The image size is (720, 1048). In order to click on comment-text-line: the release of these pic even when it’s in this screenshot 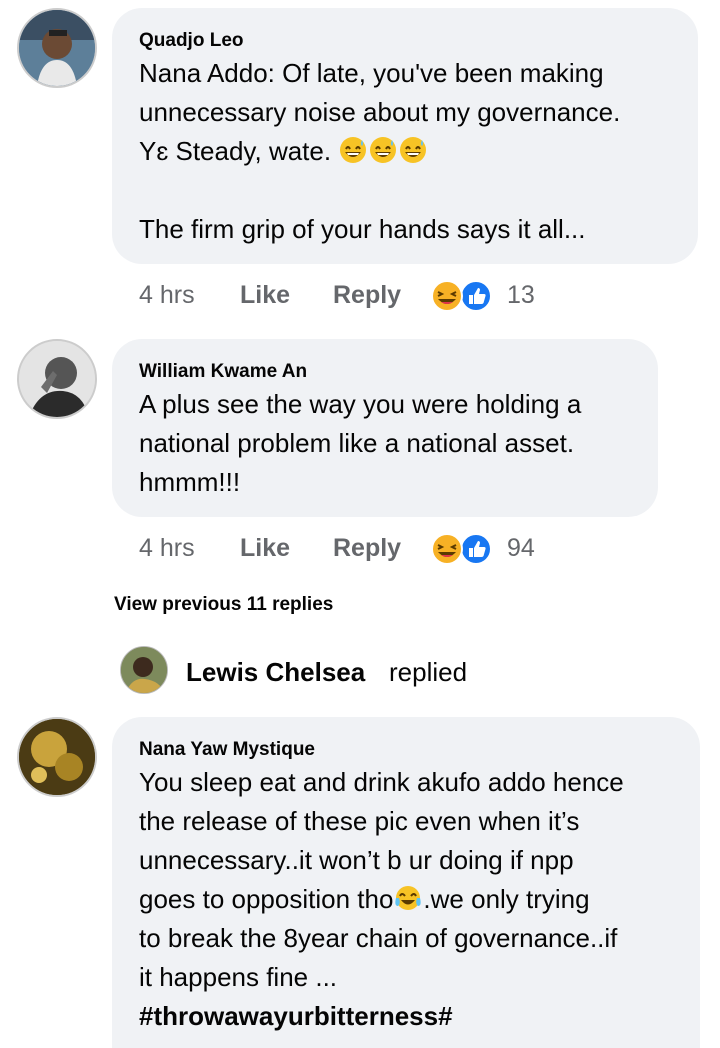, I will do `click(359, 821)`.